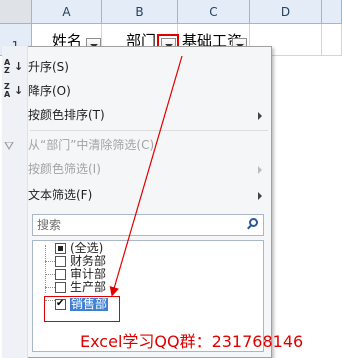  Describe the element at coordinates (140, 12) in the screenshot. I see `column-header-b: B` at that location.